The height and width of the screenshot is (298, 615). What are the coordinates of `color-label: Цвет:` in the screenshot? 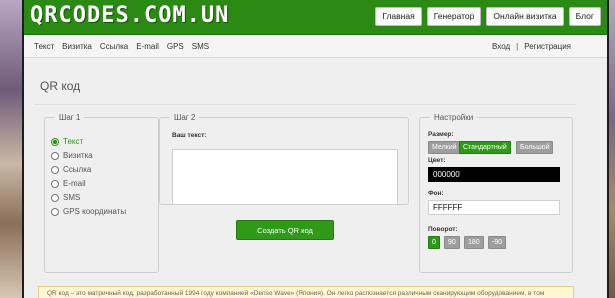 It's located at (437, 160).